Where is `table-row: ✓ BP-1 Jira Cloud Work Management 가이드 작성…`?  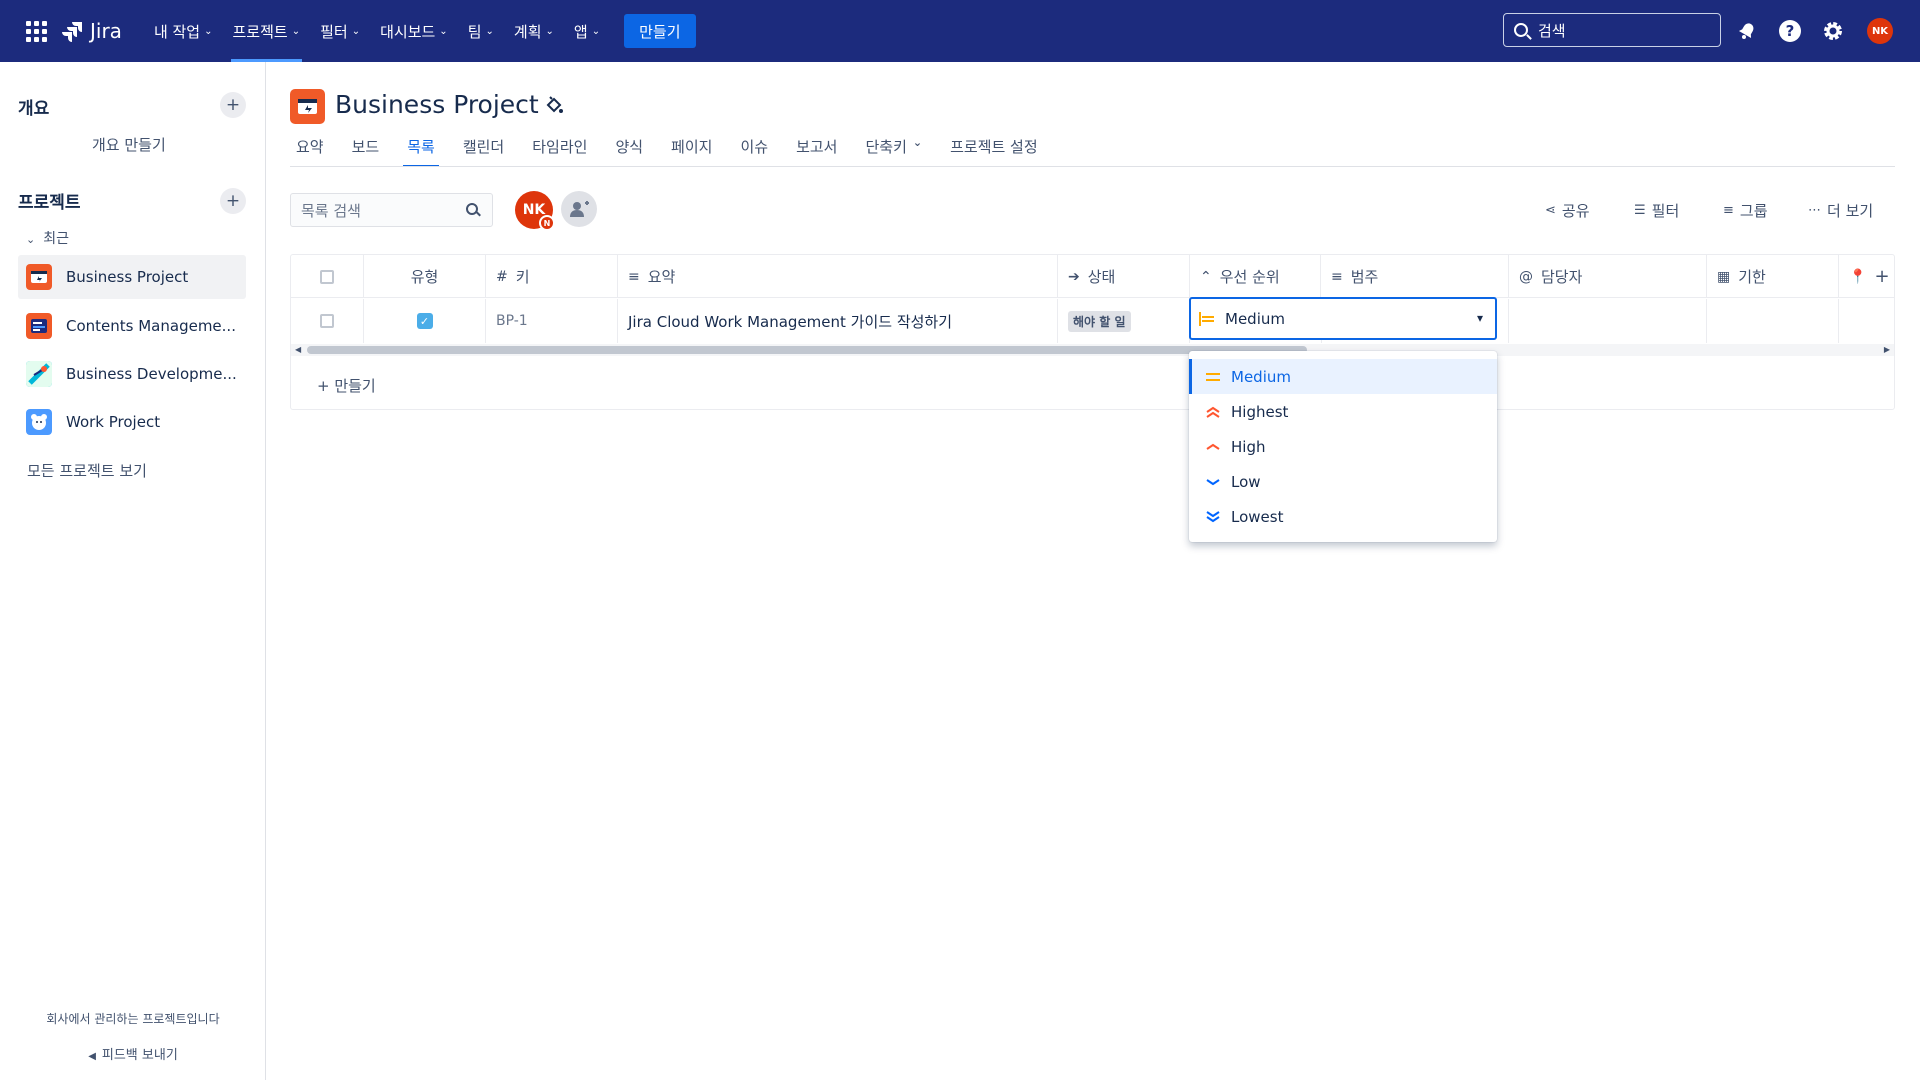 table-row: ✓ BP-1 Jira Cloud Work Management 가이드 작성… is located at coordinates (1092, 321).